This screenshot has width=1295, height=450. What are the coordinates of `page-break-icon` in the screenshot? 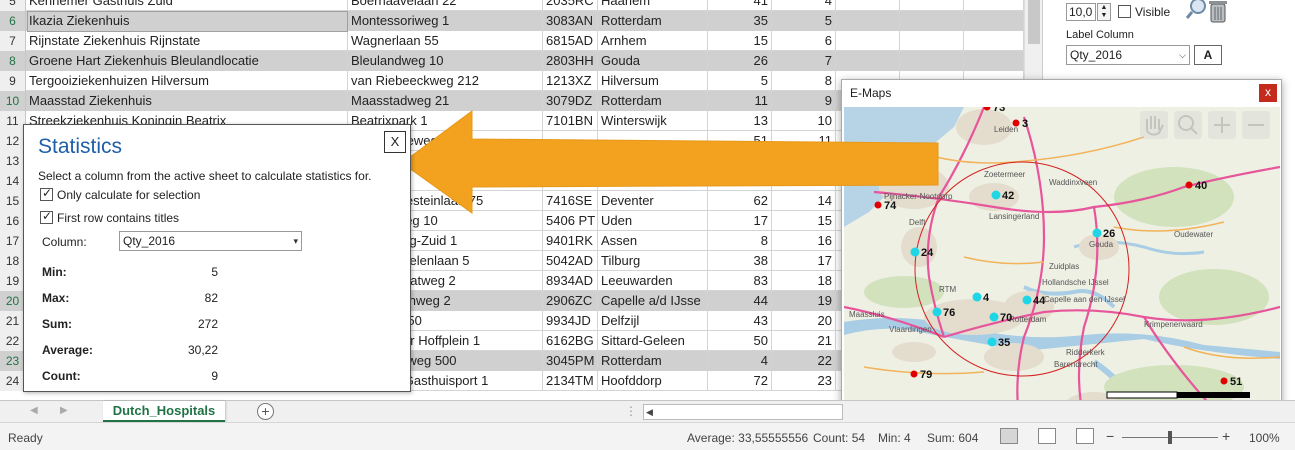 It's located at (1085, 436).